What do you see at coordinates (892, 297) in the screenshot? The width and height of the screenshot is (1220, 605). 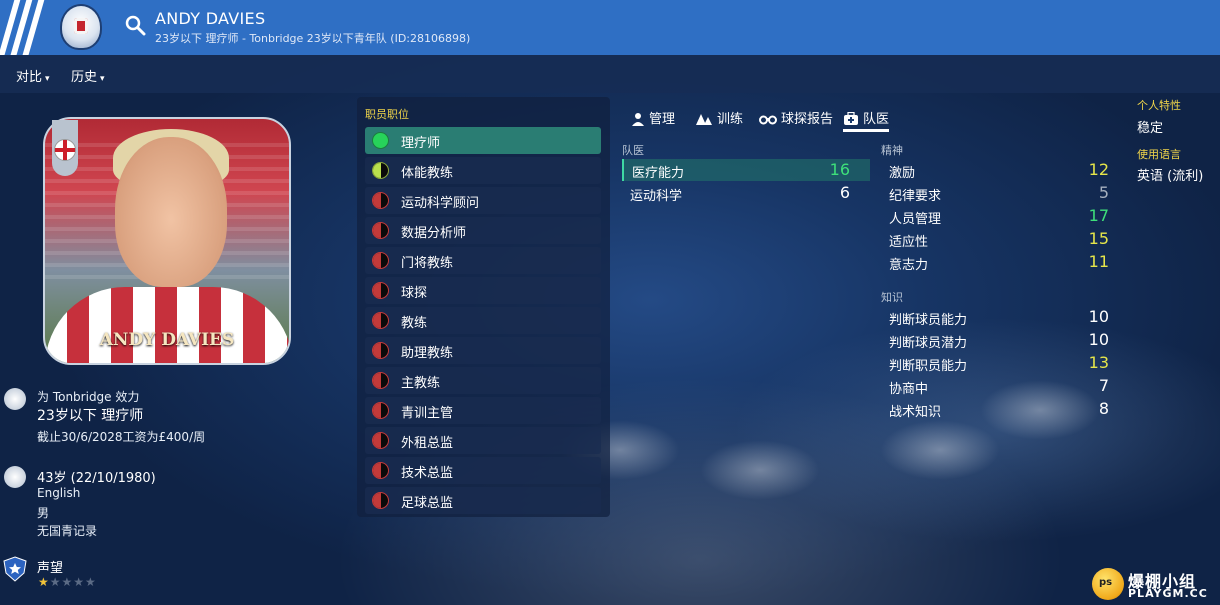 I see `knowledge-section-title: 知识` at bounding box center [892, 297].